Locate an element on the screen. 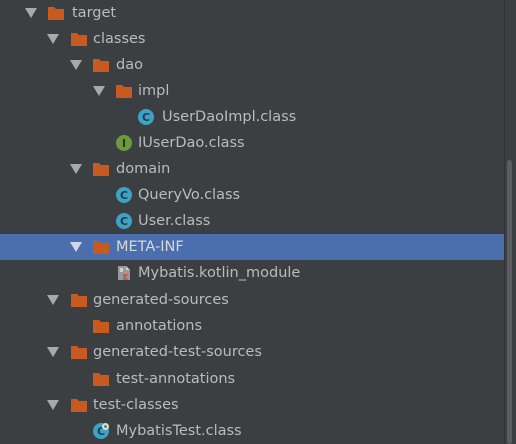 Image resolution: width=516 pixels, height=444 pixels. tree-item-label: test-annotations is located at coordinates (176, 379).